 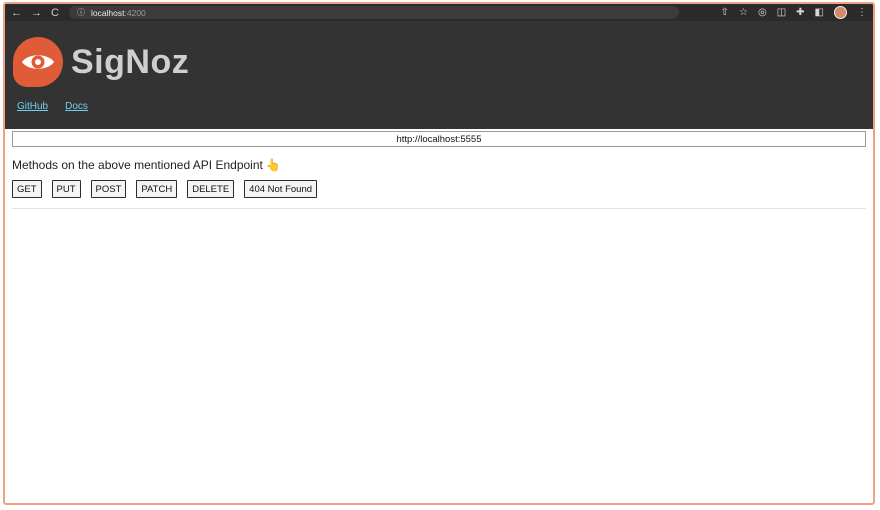 I want to click on api-endpoint: http://localhost:5555, so click(x=439, y=139).